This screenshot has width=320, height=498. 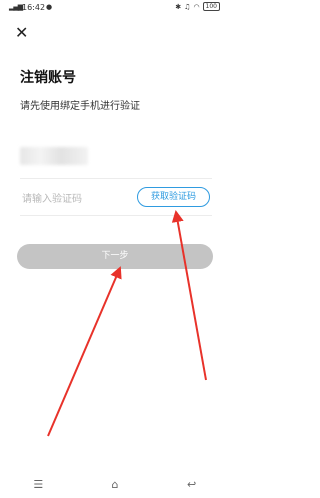 What do you see at coordinates (211, 6) in the screenshot?
I see `battery-indicator: 100` at bounding box center [211, 6].